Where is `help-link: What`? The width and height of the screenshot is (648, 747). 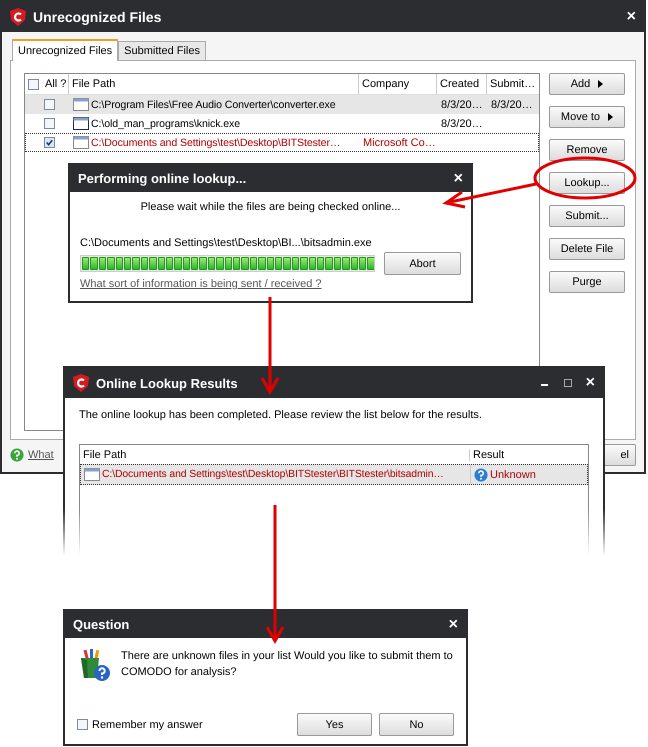 help-link: What is located at coordinates (41, 455).